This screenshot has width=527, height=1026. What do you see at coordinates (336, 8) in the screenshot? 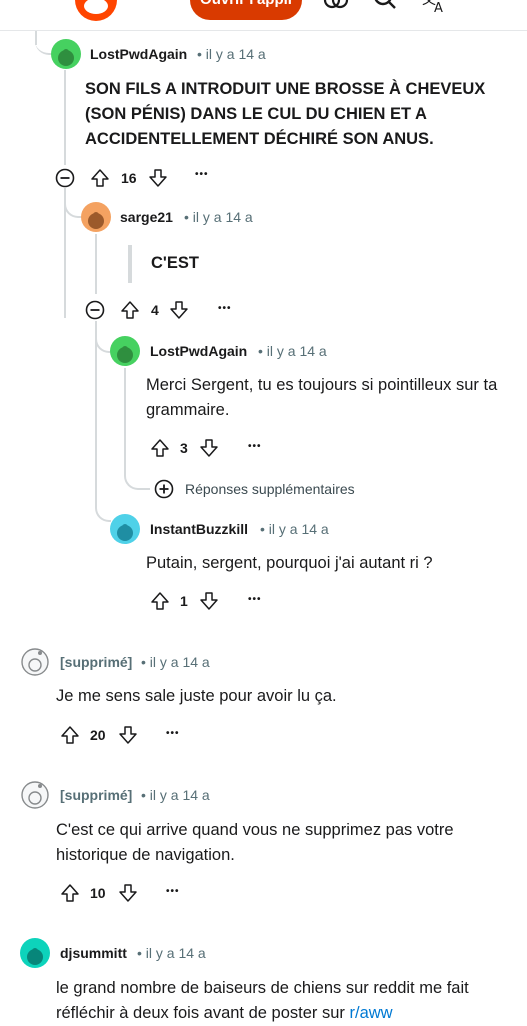
I see `advertise-icon` at bounding box center [336, 8].